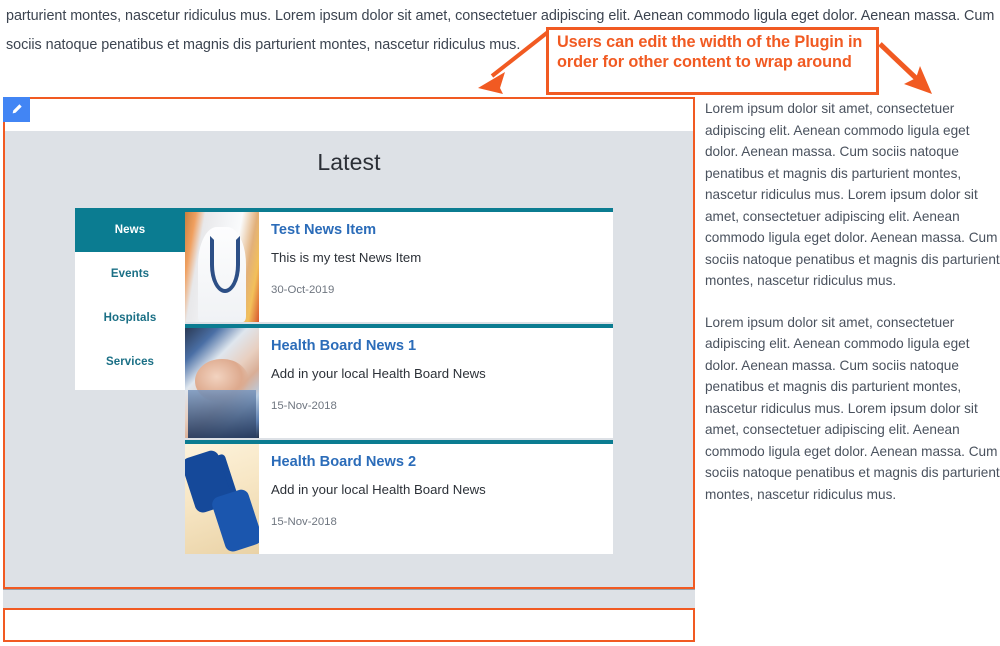  What do you see at coordinates (303, 289) in the screenshot?
I see `news-date: 30-Oct-2019` at bounding box center [303, 289].